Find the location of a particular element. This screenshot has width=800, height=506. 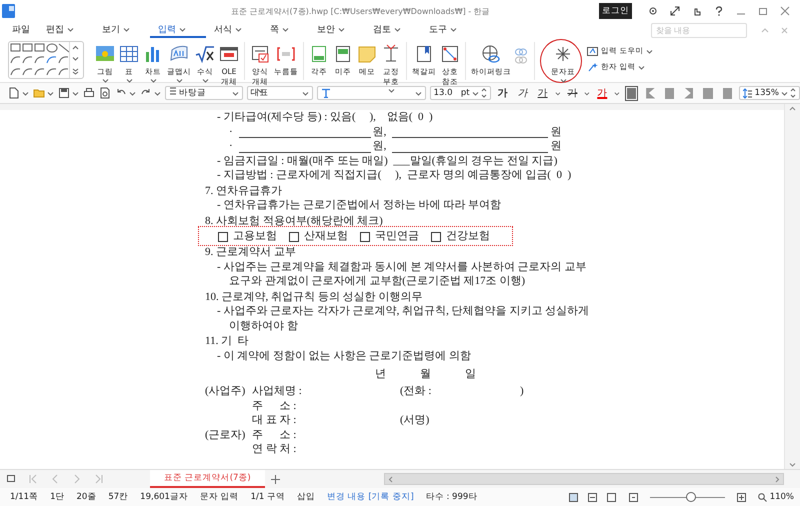

checkbox-label: 건강보험 is located at coordinates (468, 236).